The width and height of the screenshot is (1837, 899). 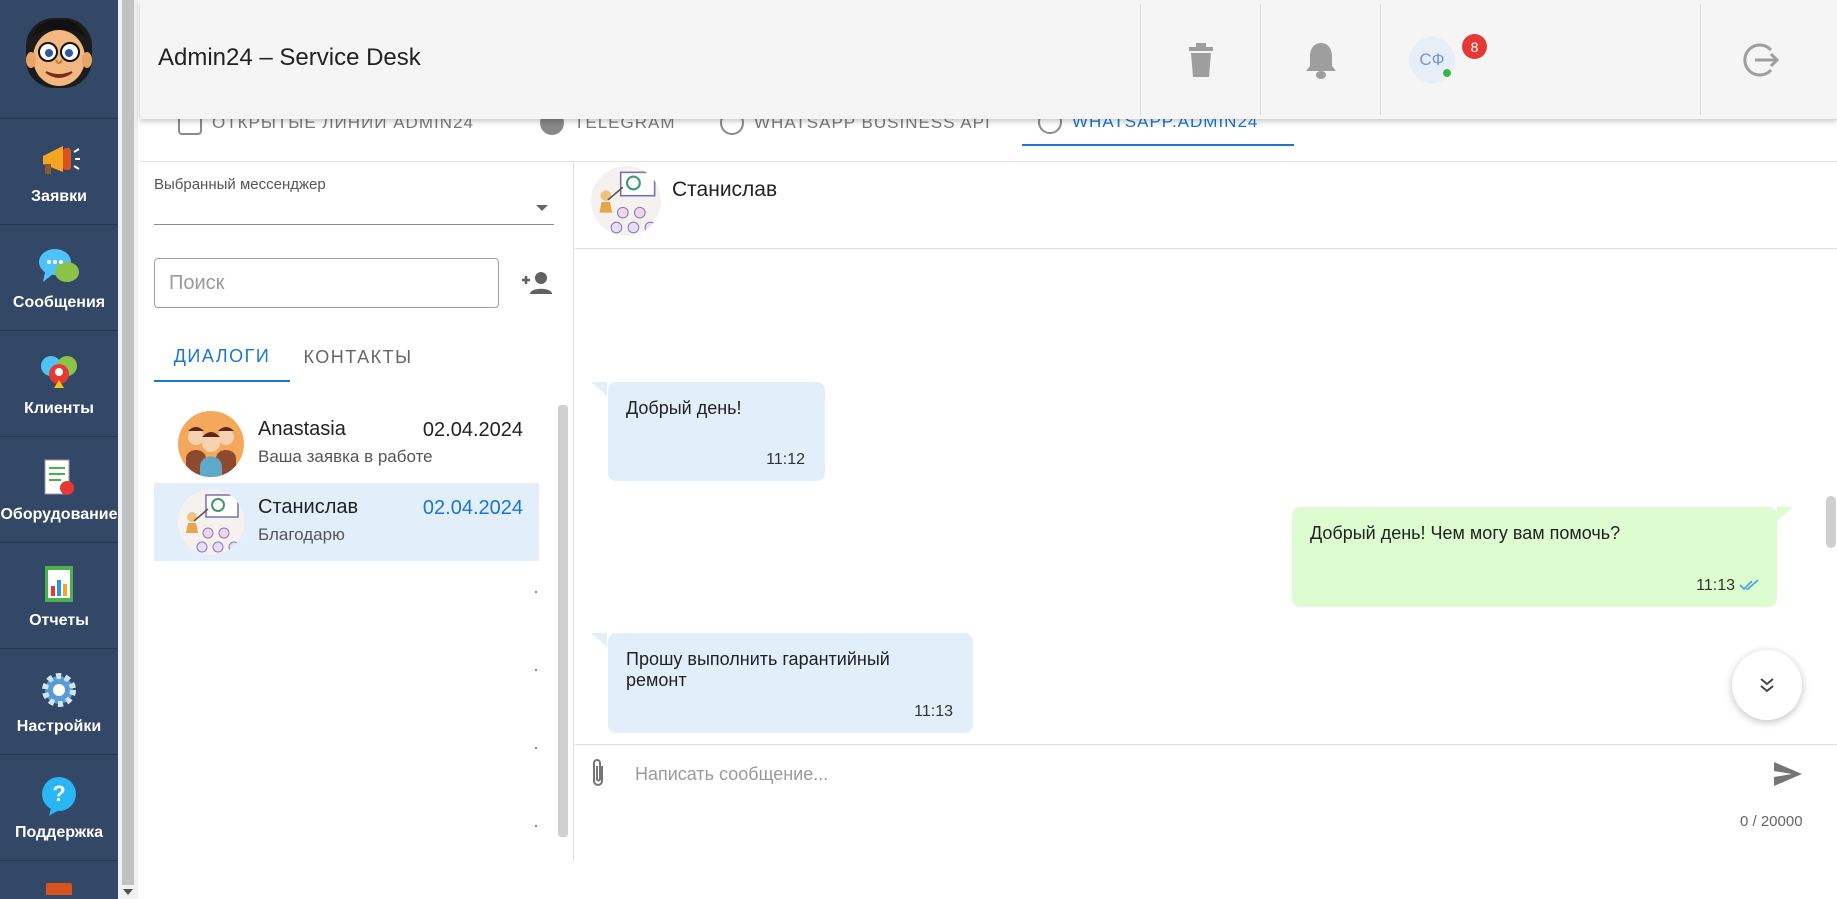 I want to click on double-chevron-down-icon, so click(x=1767, y=685).